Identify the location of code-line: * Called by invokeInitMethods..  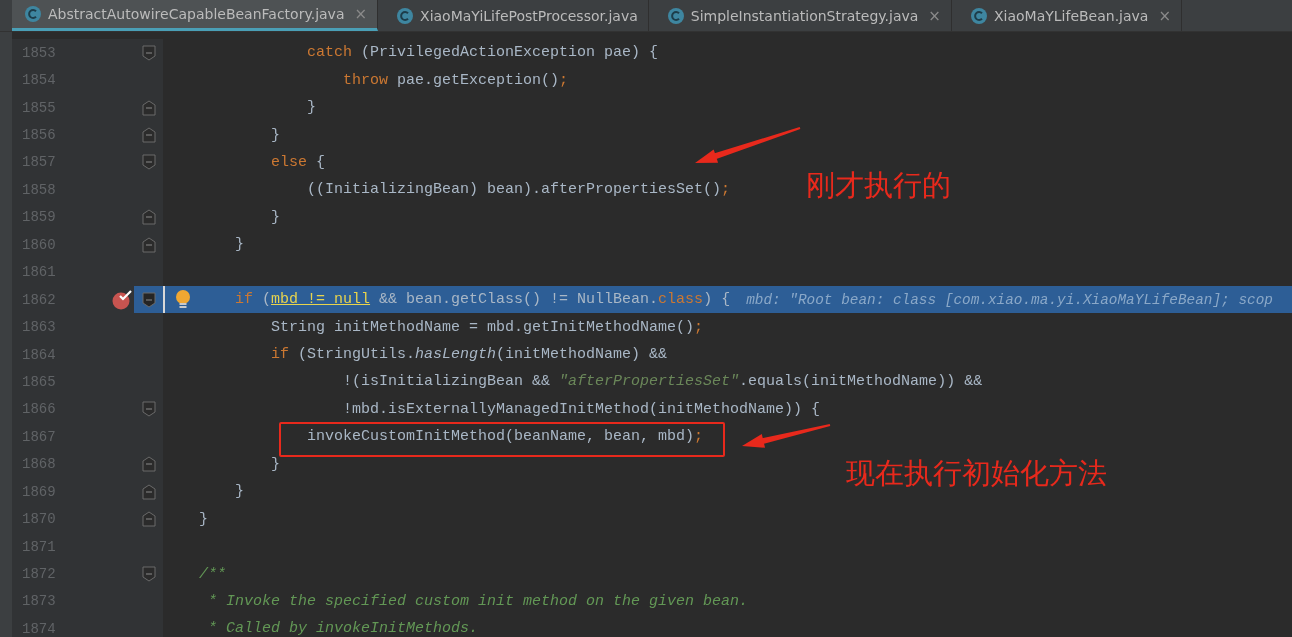
(343, 628).